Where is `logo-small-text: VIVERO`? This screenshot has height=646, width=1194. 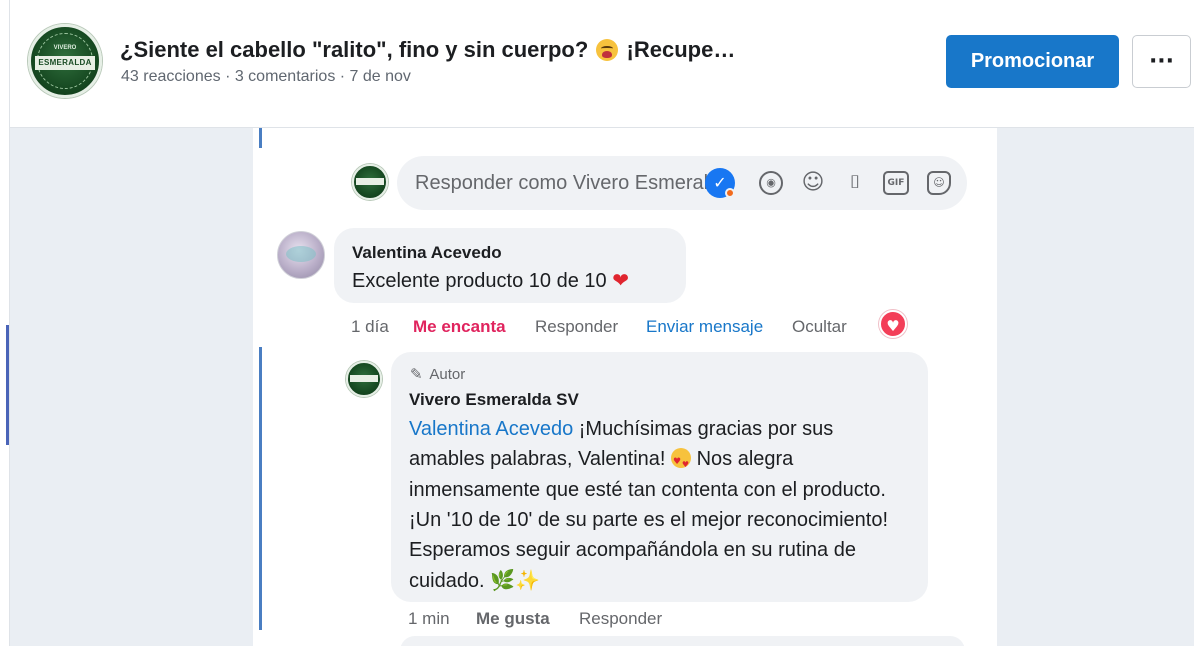 logo-small-text: VIVERO is located at coordinates (65, 48).